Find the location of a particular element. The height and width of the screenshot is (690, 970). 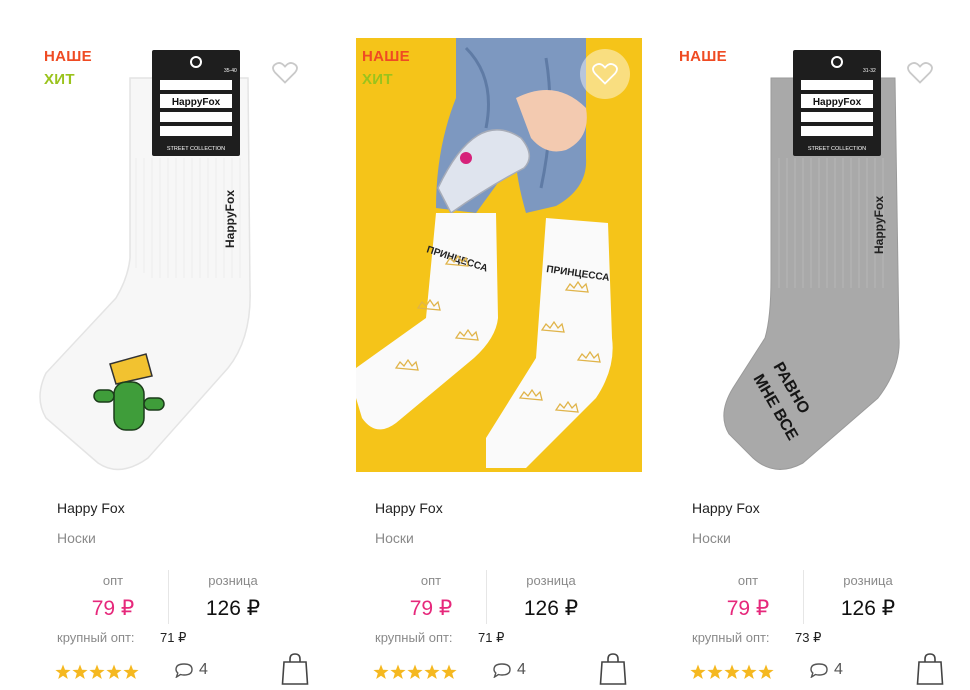

svg-text: 35-40 is located at coordinates (230, 71).